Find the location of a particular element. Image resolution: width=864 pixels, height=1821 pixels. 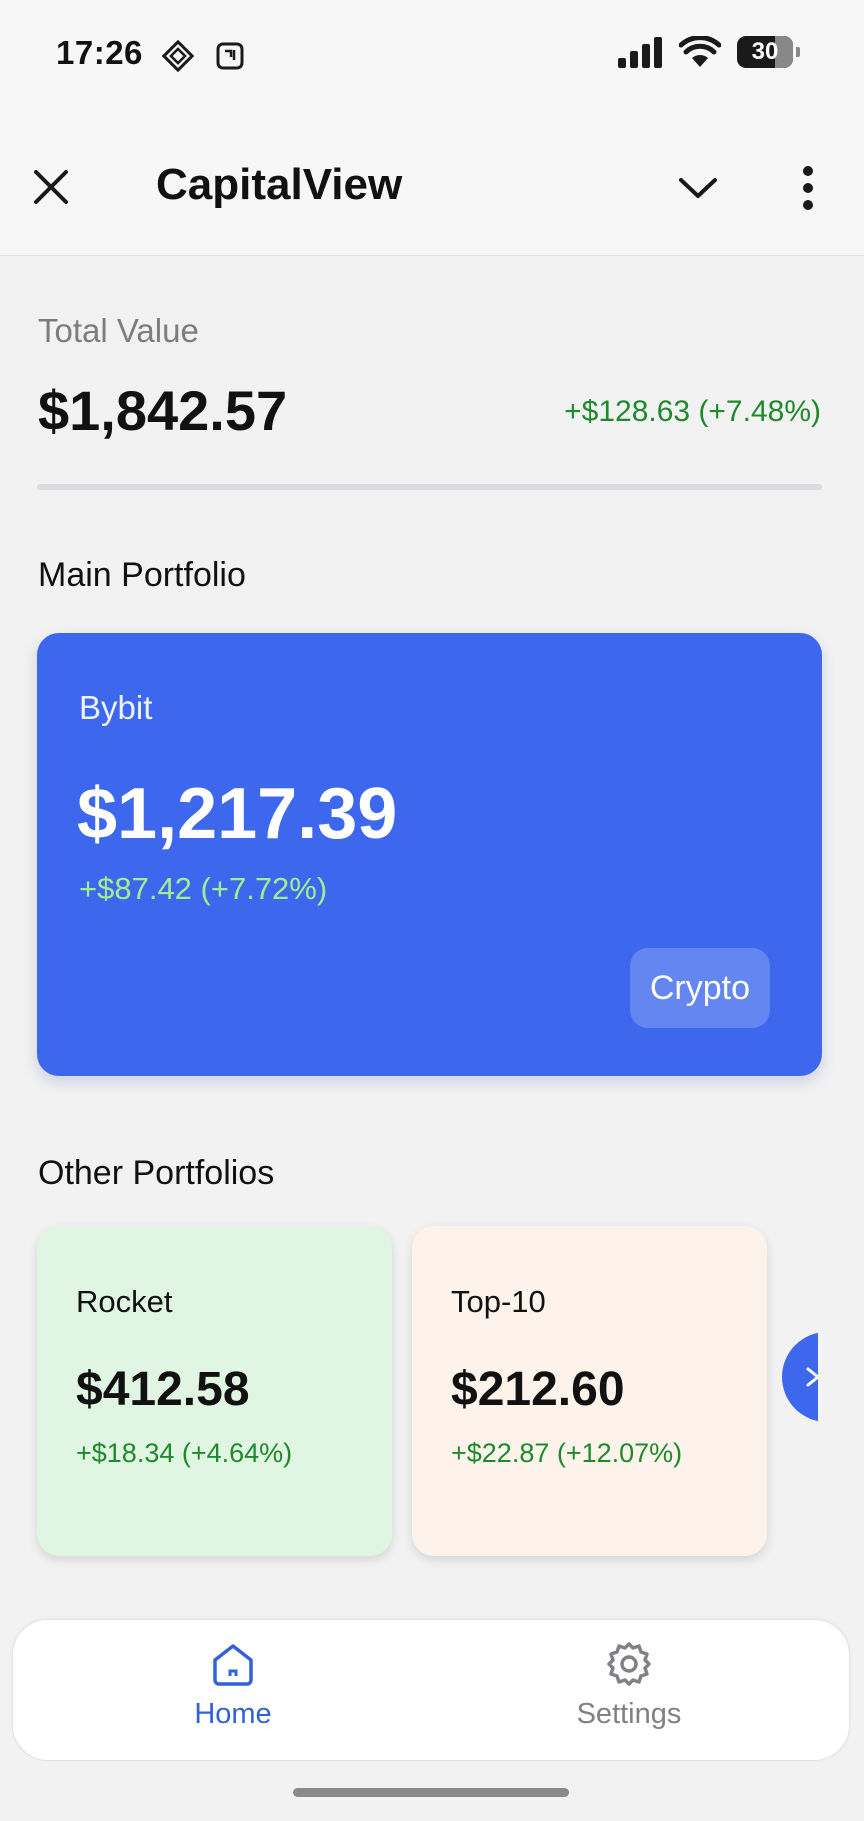

portfolio-name: Rocket is located at coordinates (124, 1301).